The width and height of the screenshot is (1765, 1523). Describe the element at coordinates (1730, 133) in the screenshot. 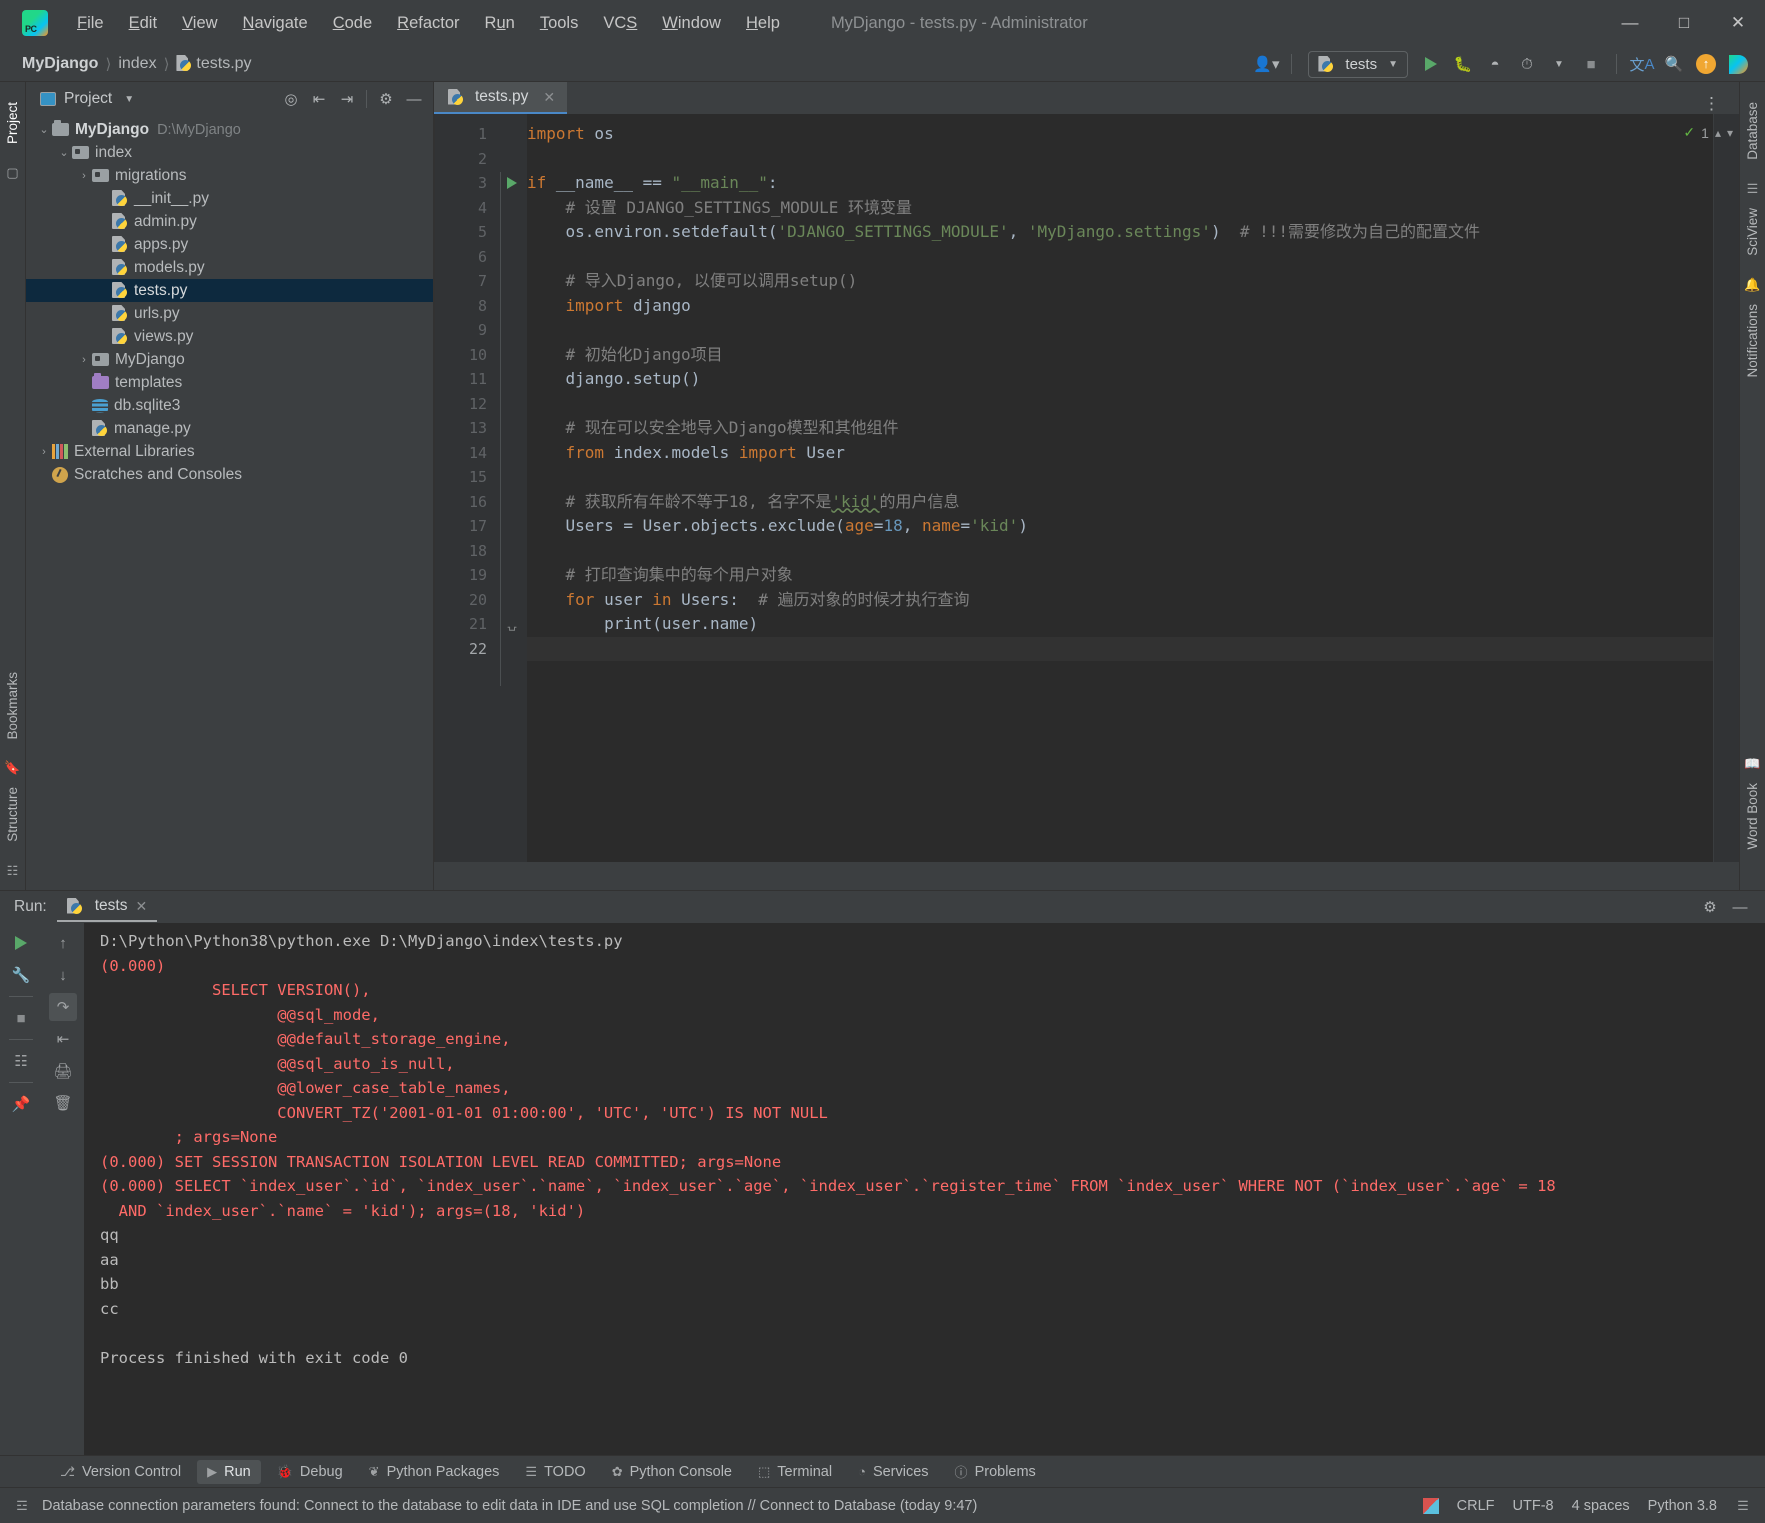

I see `chevron-down-icon: ▾` at that location.